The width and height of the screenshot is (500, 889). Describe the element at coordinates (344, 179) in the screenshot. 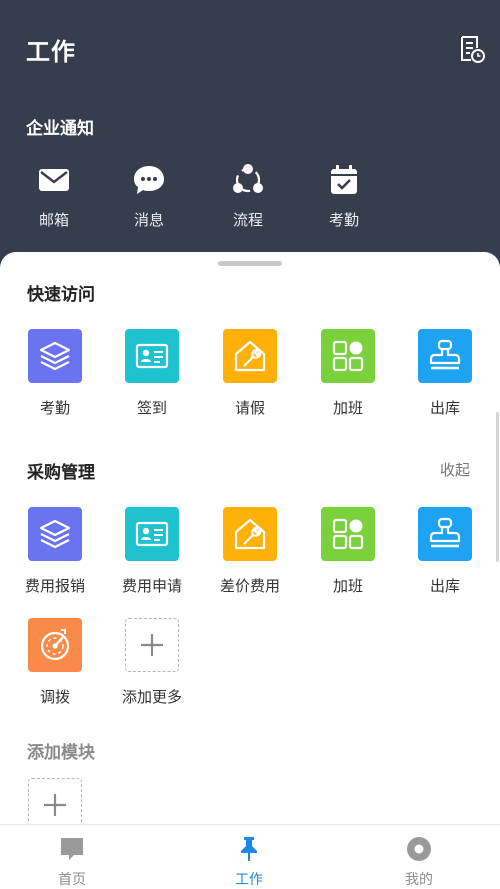

I see `calendar-check-icon` at that location.